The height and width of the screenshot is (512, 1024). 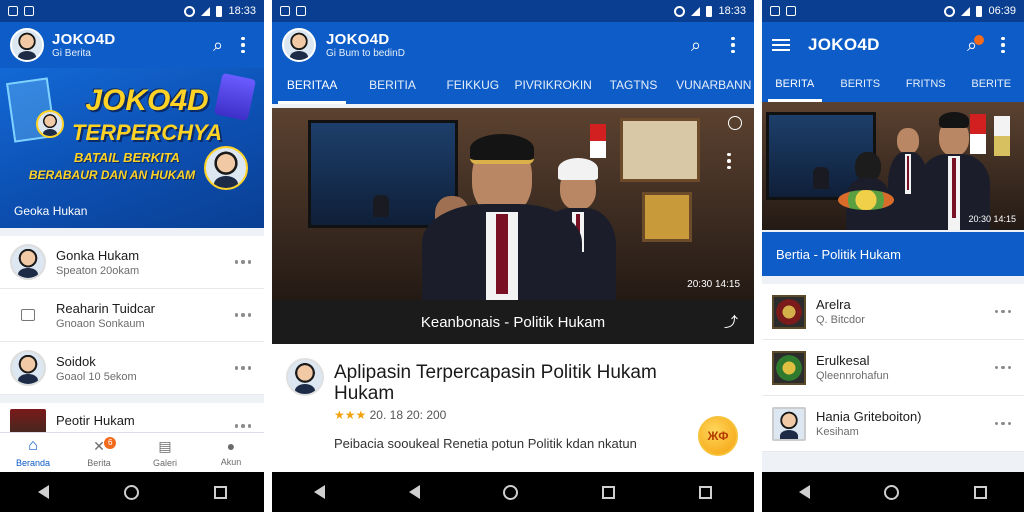 I want to click on photo-timestamp: 20:30 14:15, so click(x=992, y=219).